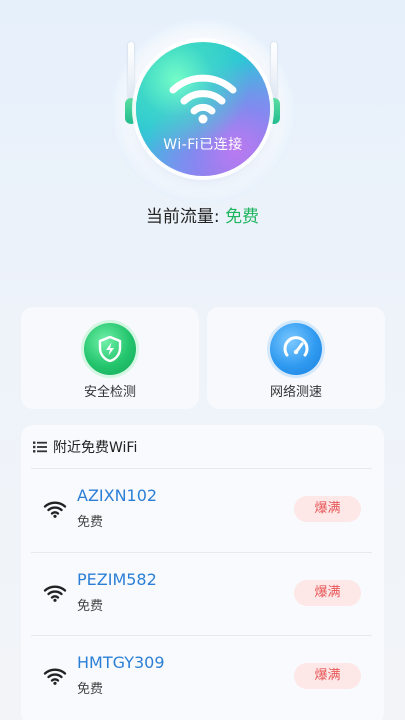 The height and width of the screenshot is (720, 405). Describe the element at coordinates (117, 495) in the screenshot. I see `wifi-ssid: AZIXN102` at that location.